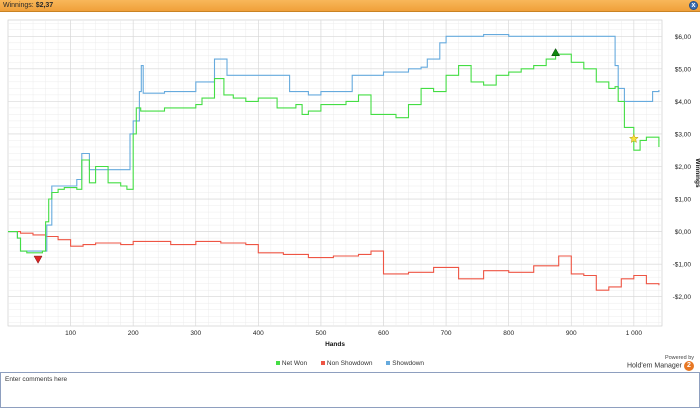  Describe the element at coordinates (320, 333) in the screenshot. I see `x-tick-label: 500` at that location.